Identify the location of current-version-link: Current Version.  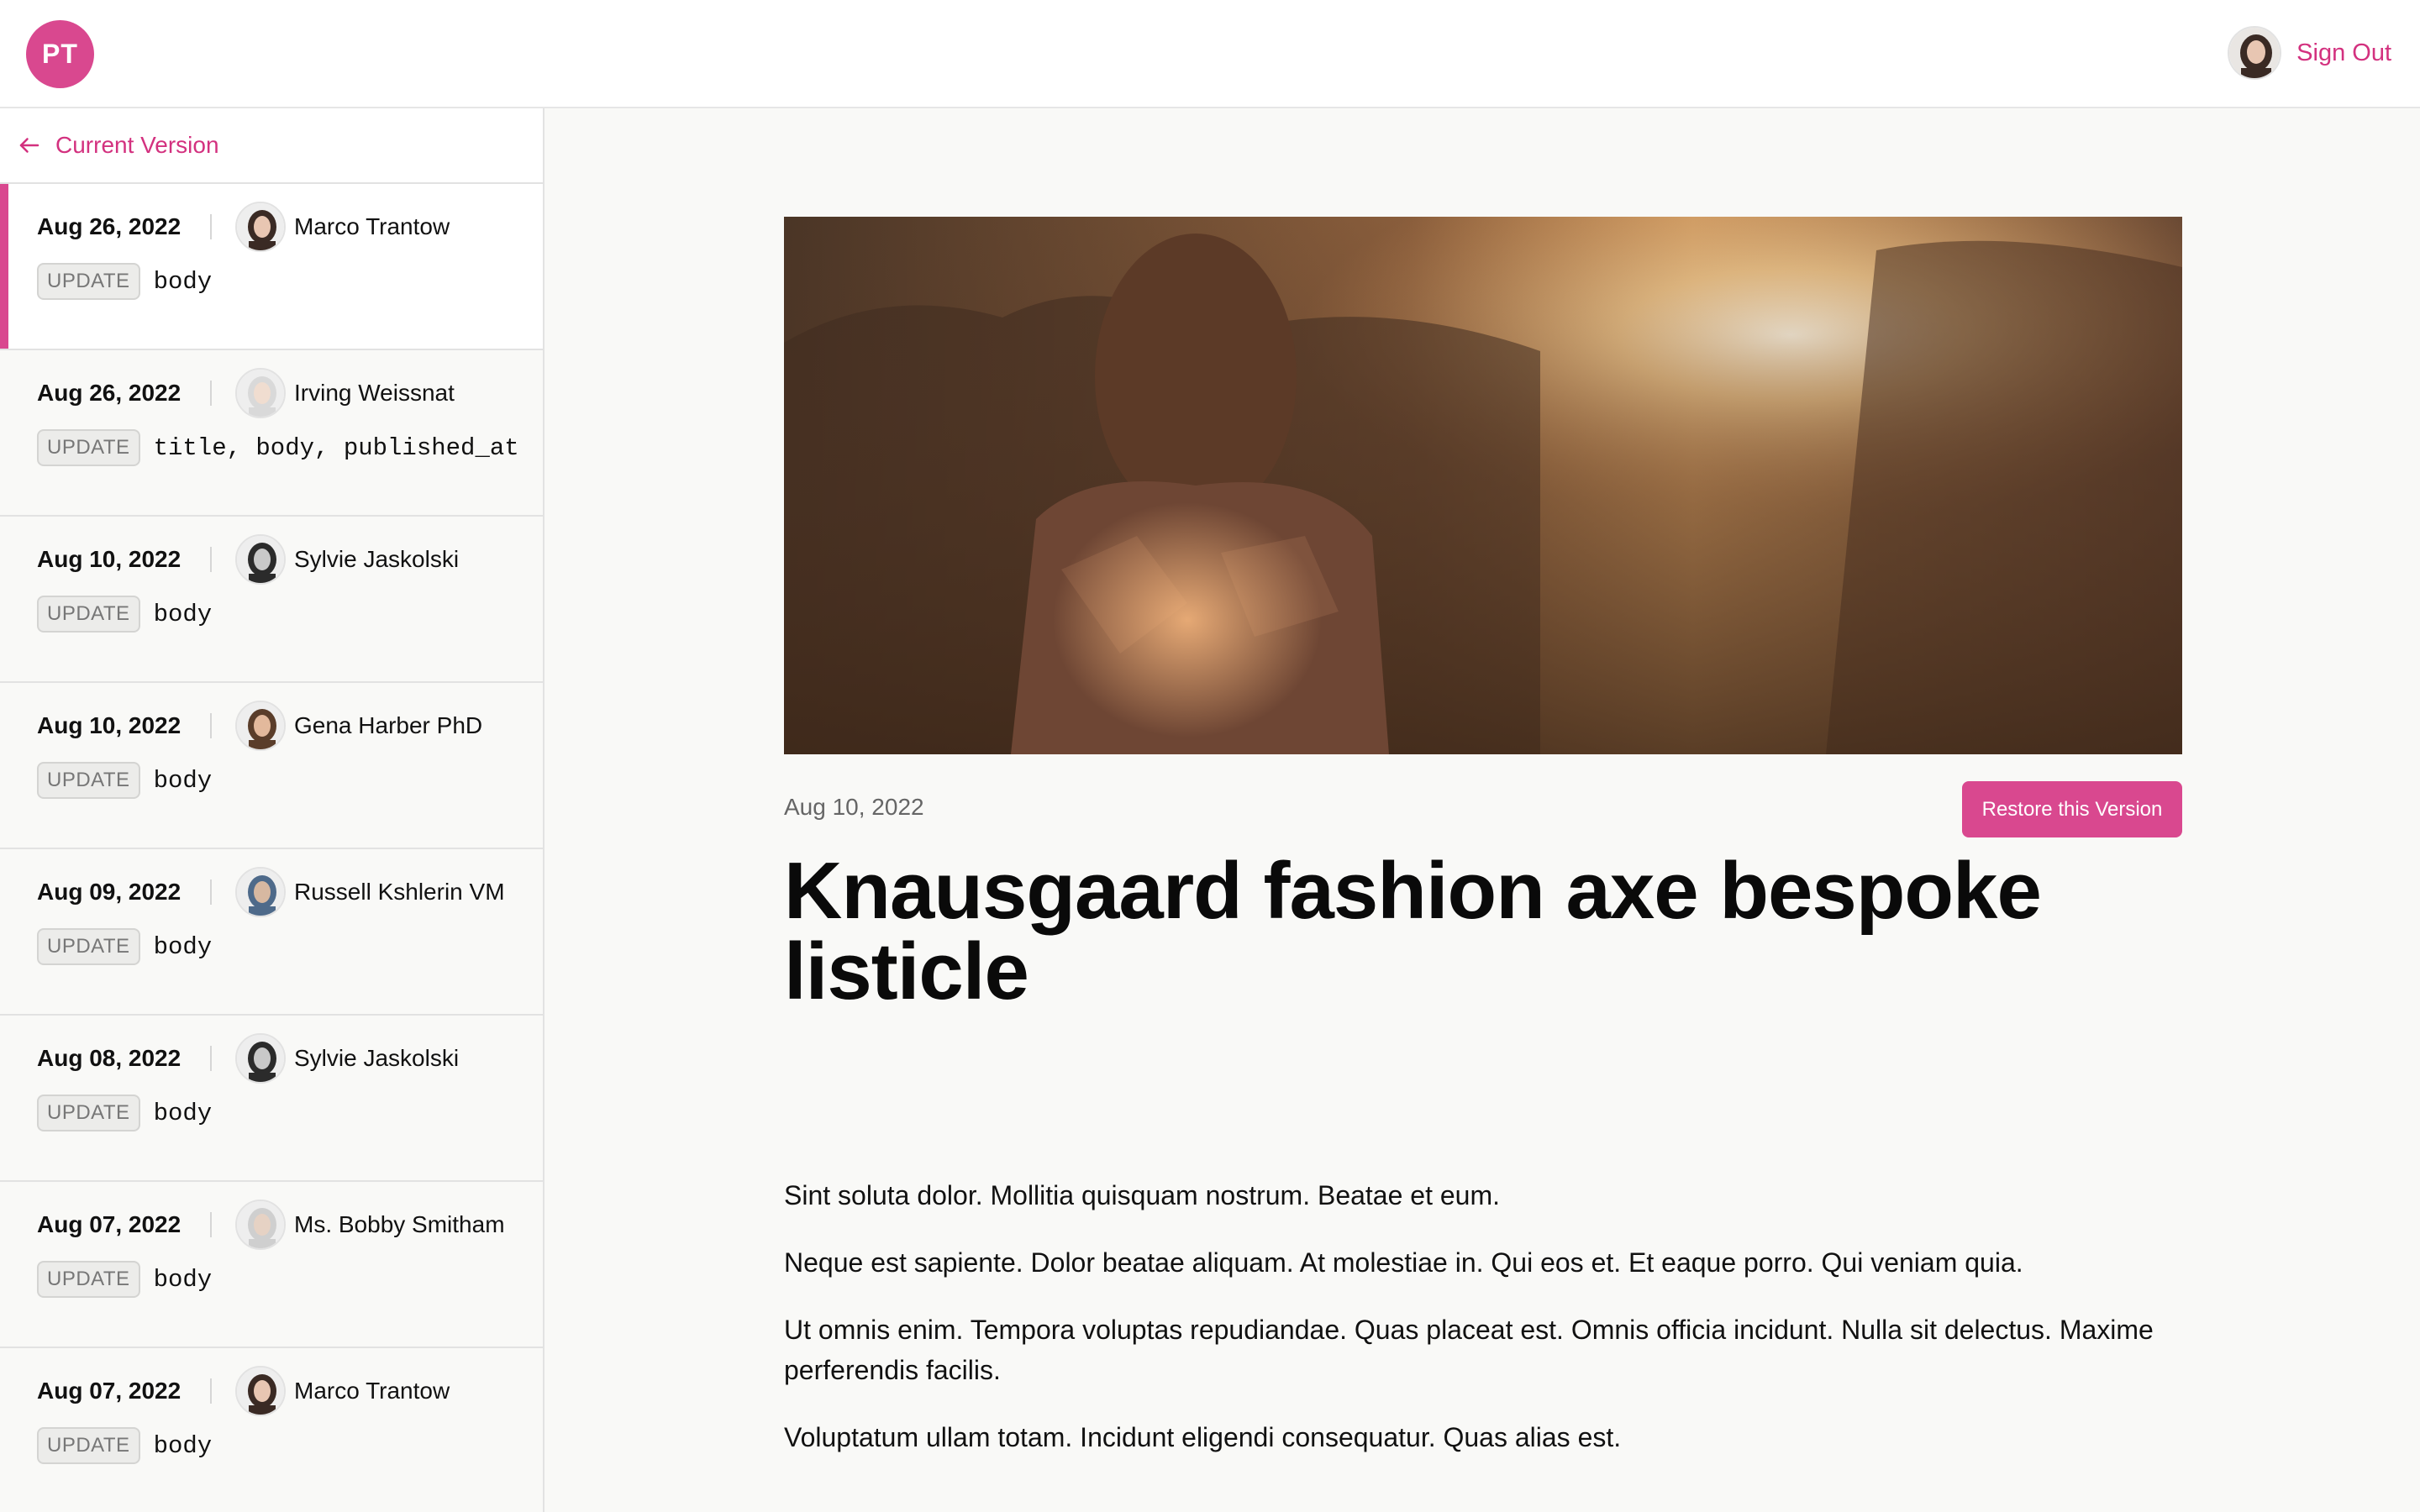
(271, 146).